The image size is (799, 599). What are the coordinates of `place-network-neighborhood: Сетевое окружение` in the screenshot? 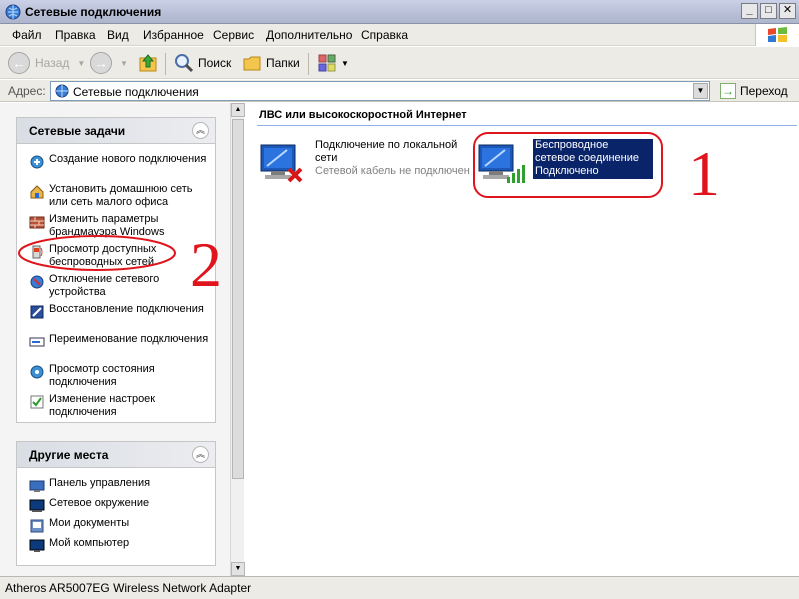 It's located at (119, 505).